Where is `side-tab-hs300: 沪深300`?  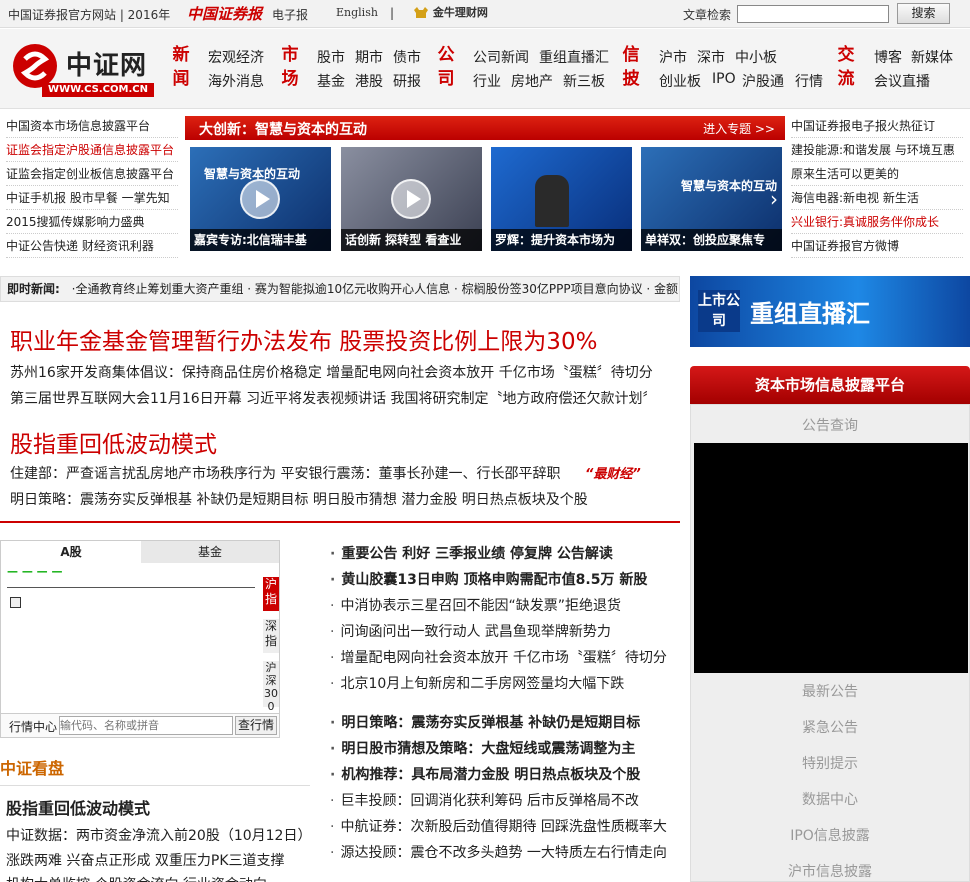 side-tab-hs300: 沪深300 is located at coordinates (271, 687).